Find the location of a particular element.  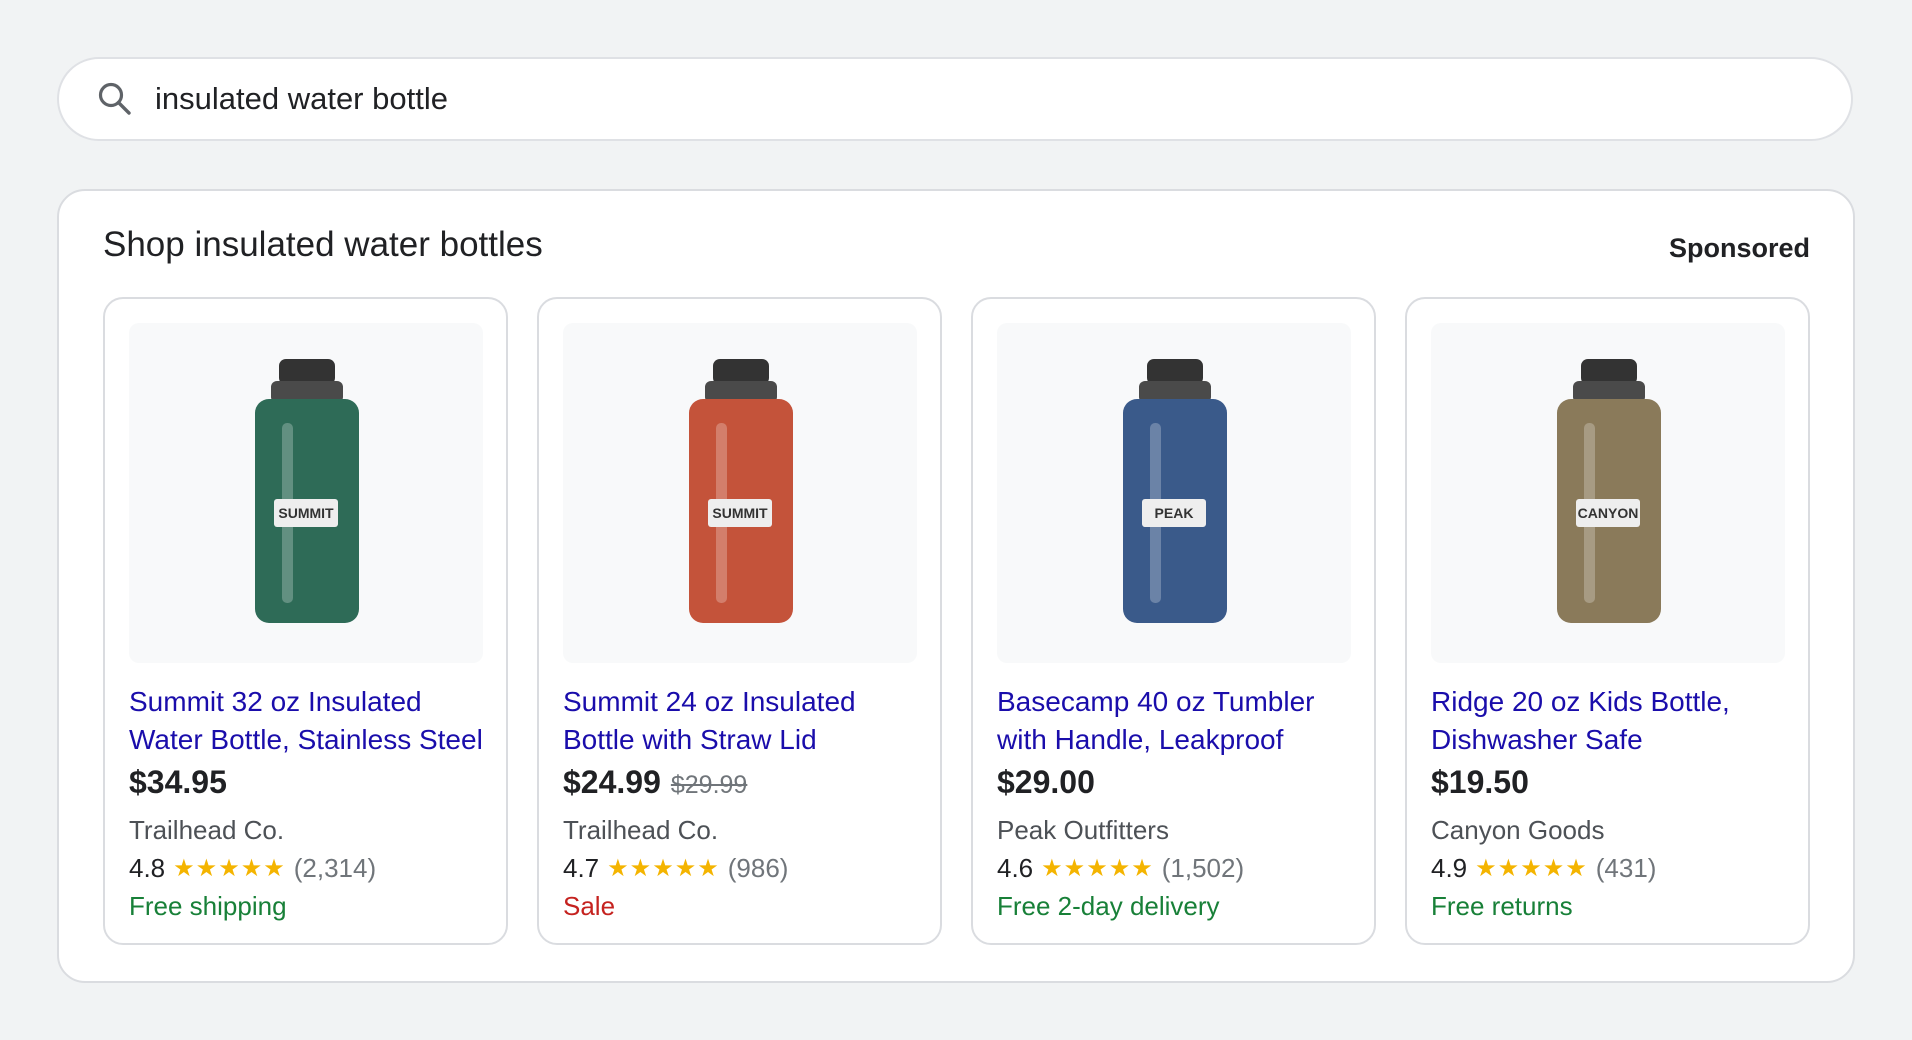

search-icon is located at coordinates (115, 99).